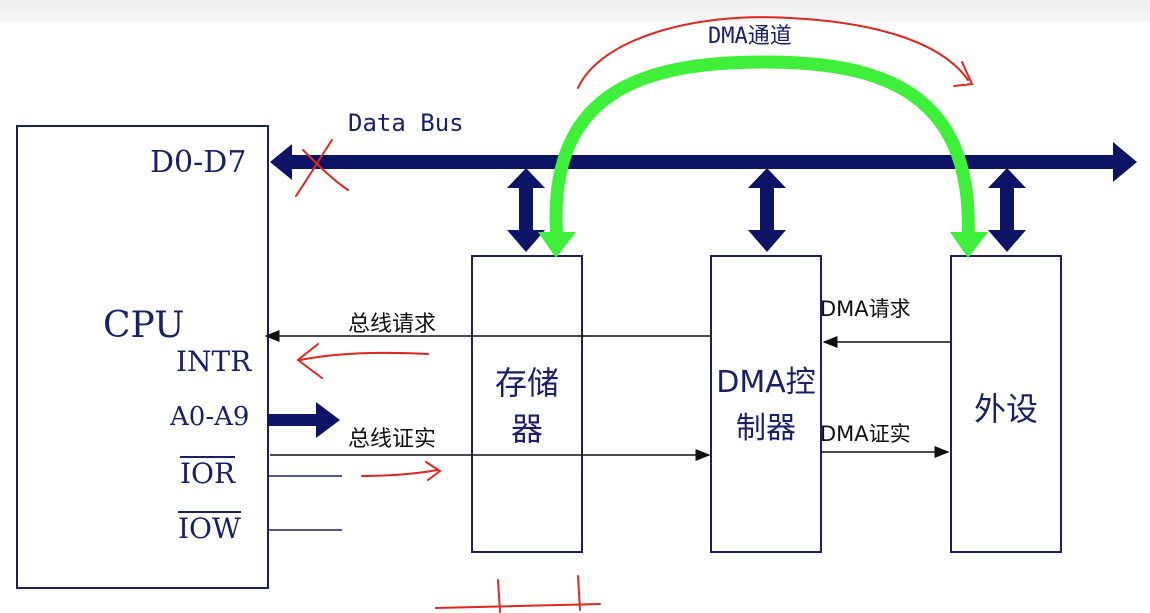  What do you see at coordinates (392, 324) in the screenshot?
I see `bus-request-label: 总线请求` at bounding box center [392, 324].